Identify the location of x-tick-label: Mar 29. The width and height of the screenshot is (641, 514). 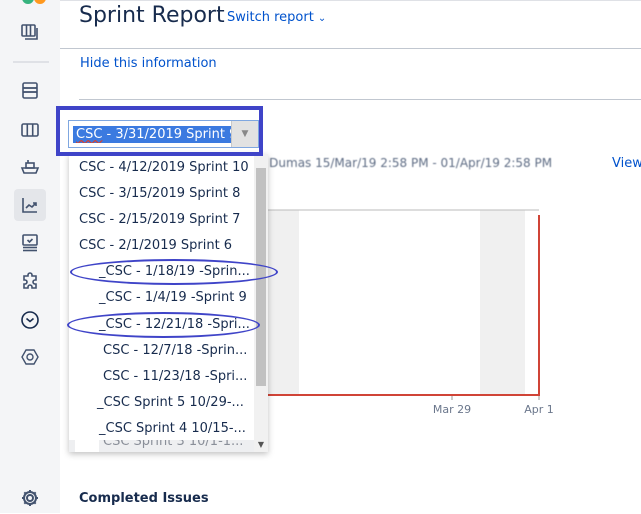
(452, 409).